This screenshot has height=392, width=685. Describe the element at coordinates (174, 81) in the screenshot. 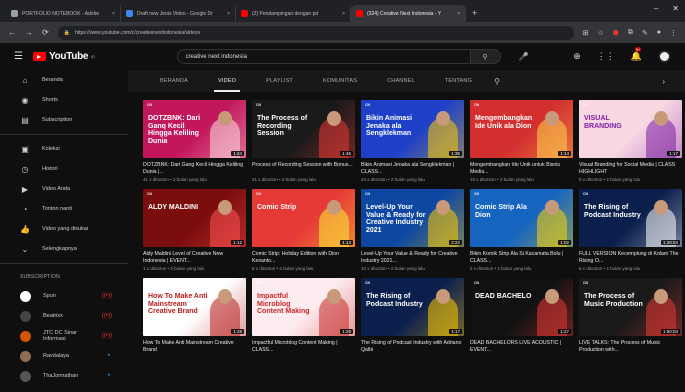

I see `tab-beranda: BERANDA` at that location.